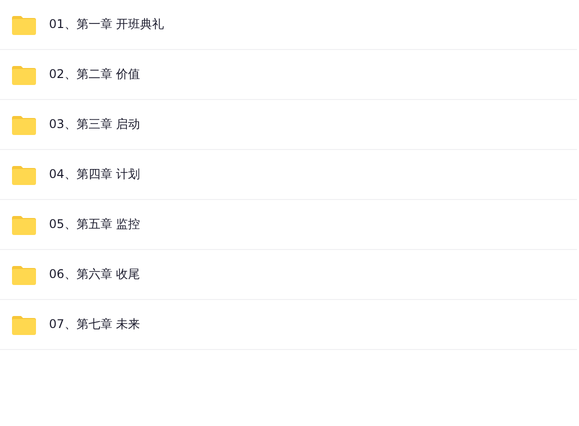 This screenshot has width=579, height=426. I want to click on folder-name: 02、第二章 价值, so click(94, 74).